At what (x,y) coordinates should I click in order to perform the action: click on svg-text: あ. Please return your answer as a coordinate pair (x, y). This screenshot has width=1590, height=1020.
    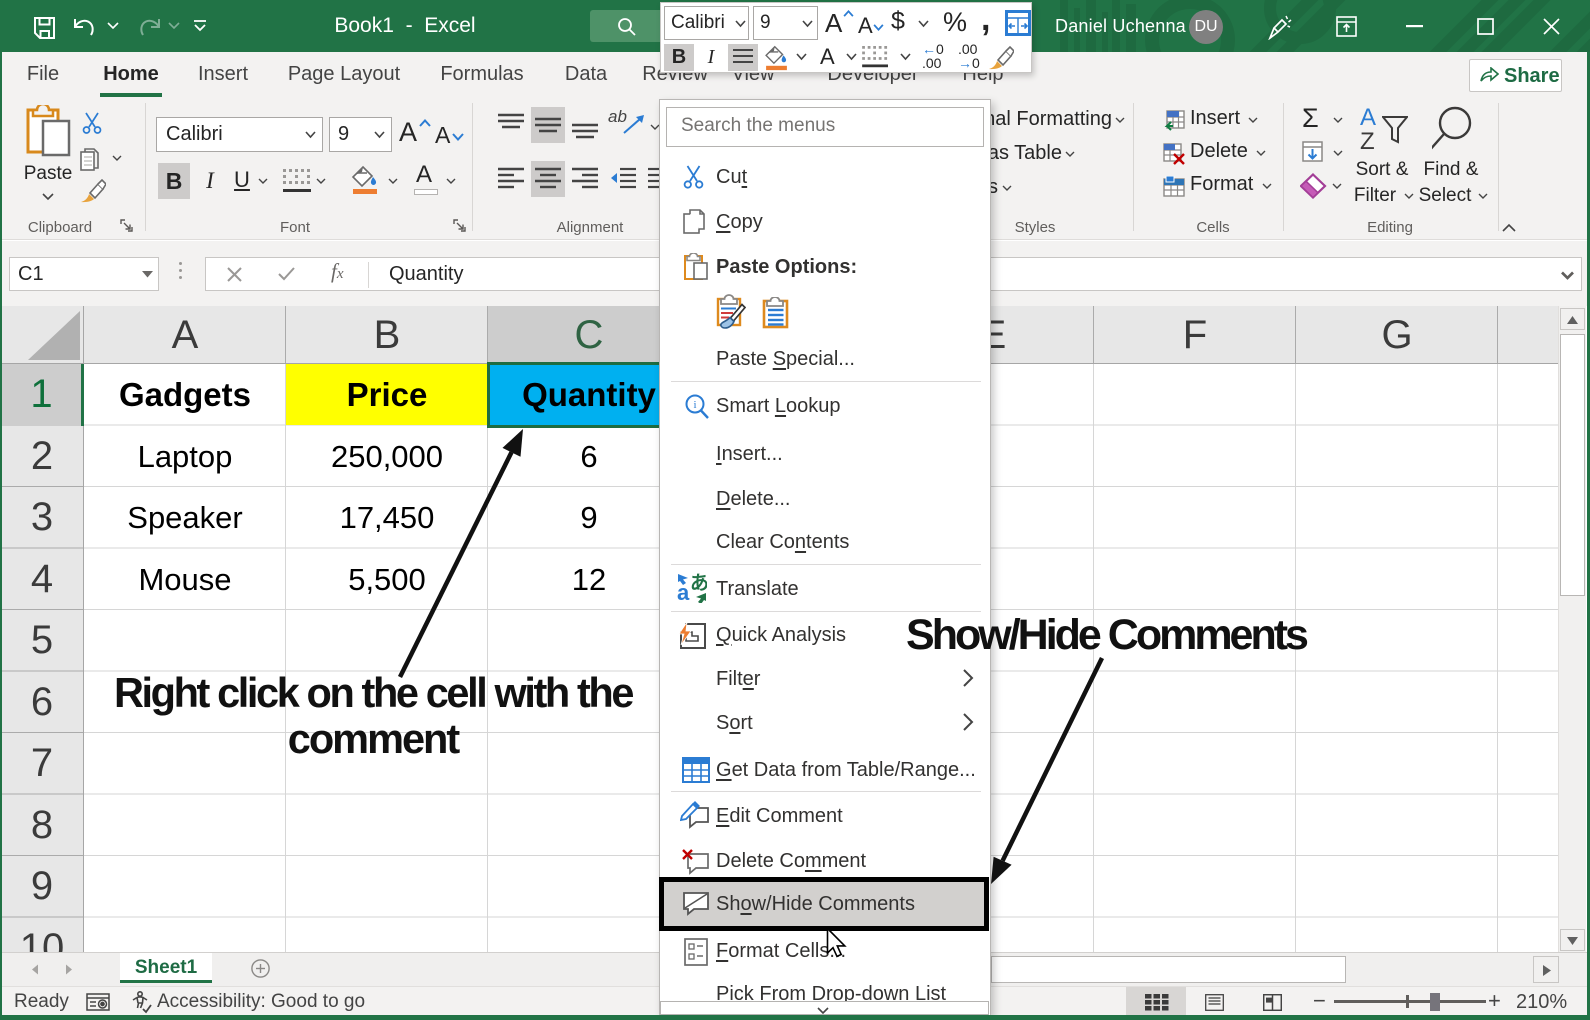
    Looking at the image, I should click on (698, 583).